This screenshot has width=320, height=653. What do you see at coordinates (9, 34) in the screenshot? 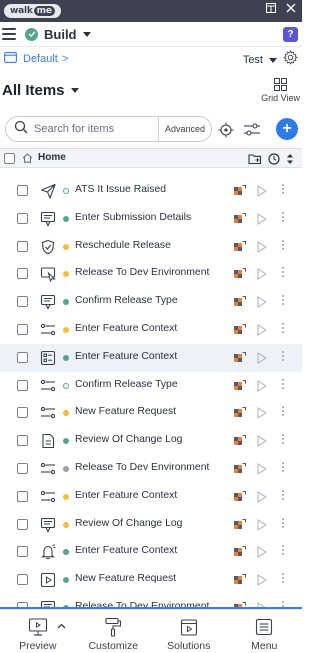
I see `hamburger-menu-icon` at bounding box center [9, 34].